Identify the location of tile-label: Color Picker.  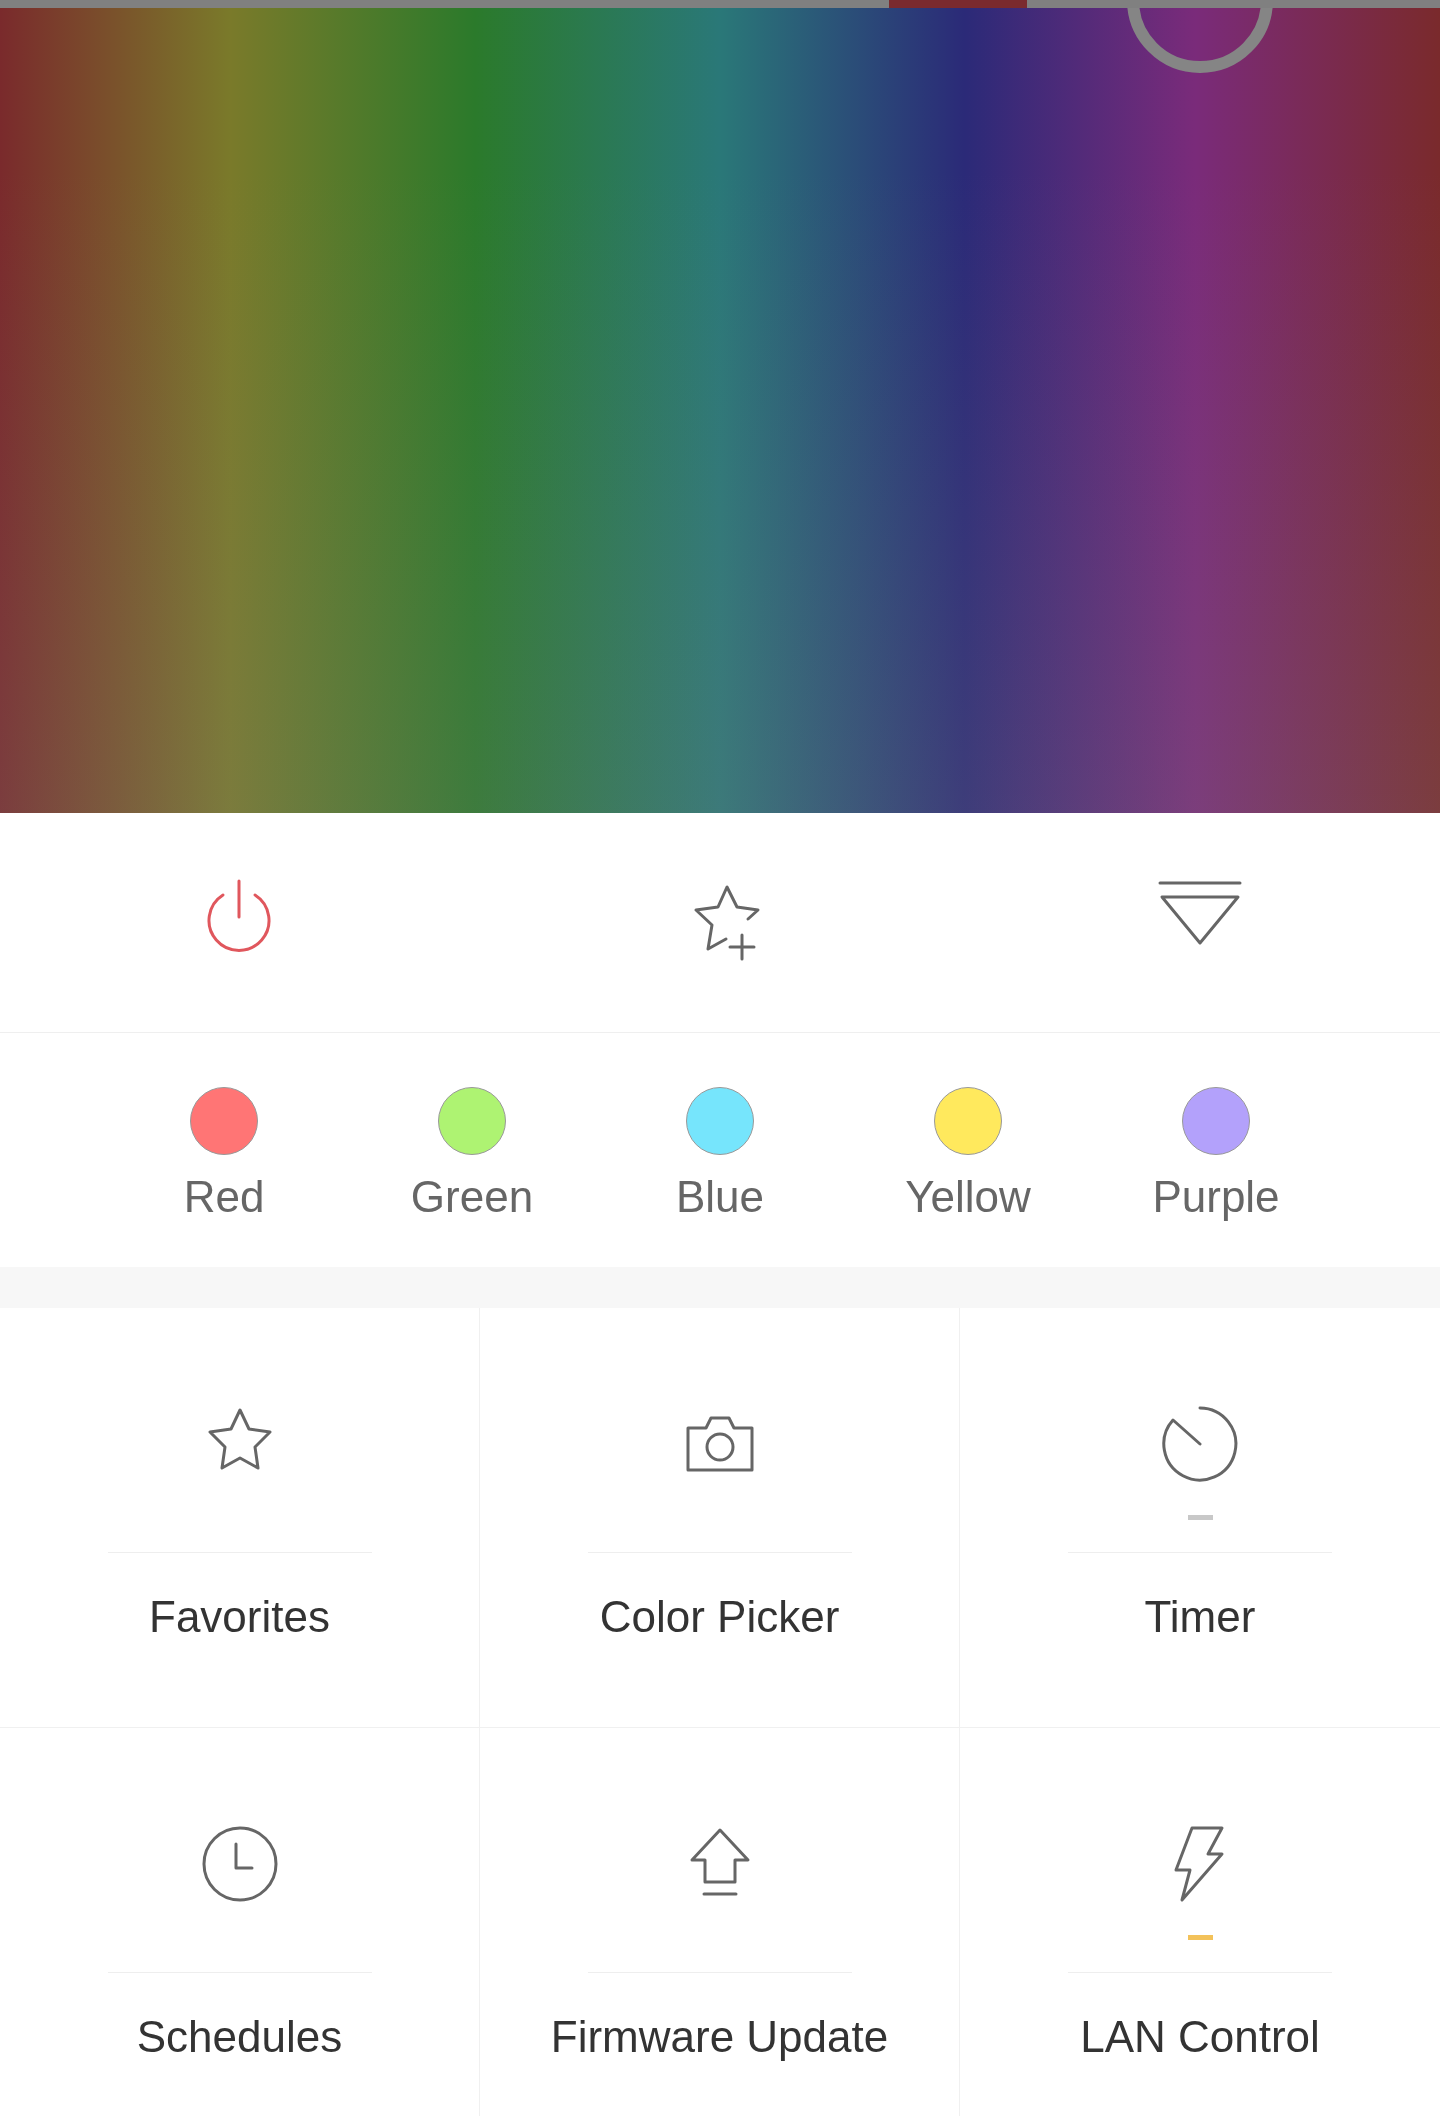
(719, 1617).